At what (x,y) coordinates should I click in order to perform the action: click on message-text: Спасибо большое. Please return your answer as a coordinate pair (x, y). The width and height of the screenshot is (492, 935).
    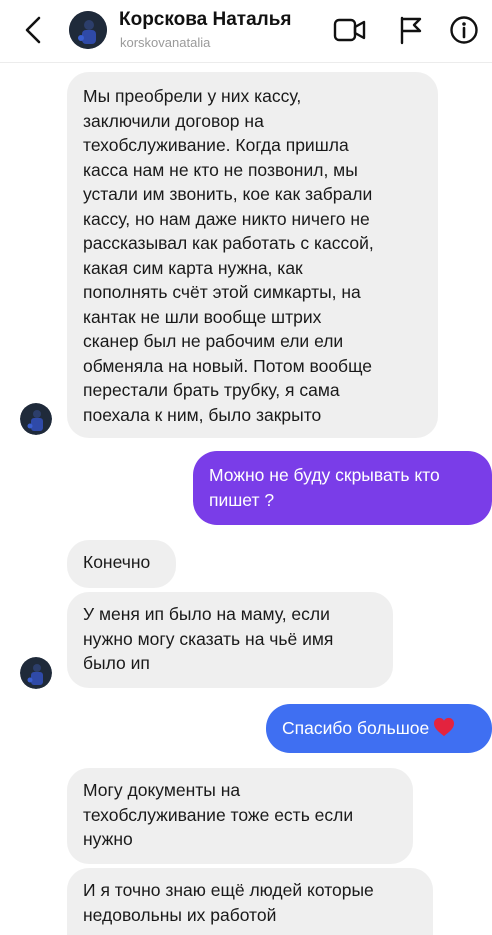
    Looking at the image, I should click on (356, 728).